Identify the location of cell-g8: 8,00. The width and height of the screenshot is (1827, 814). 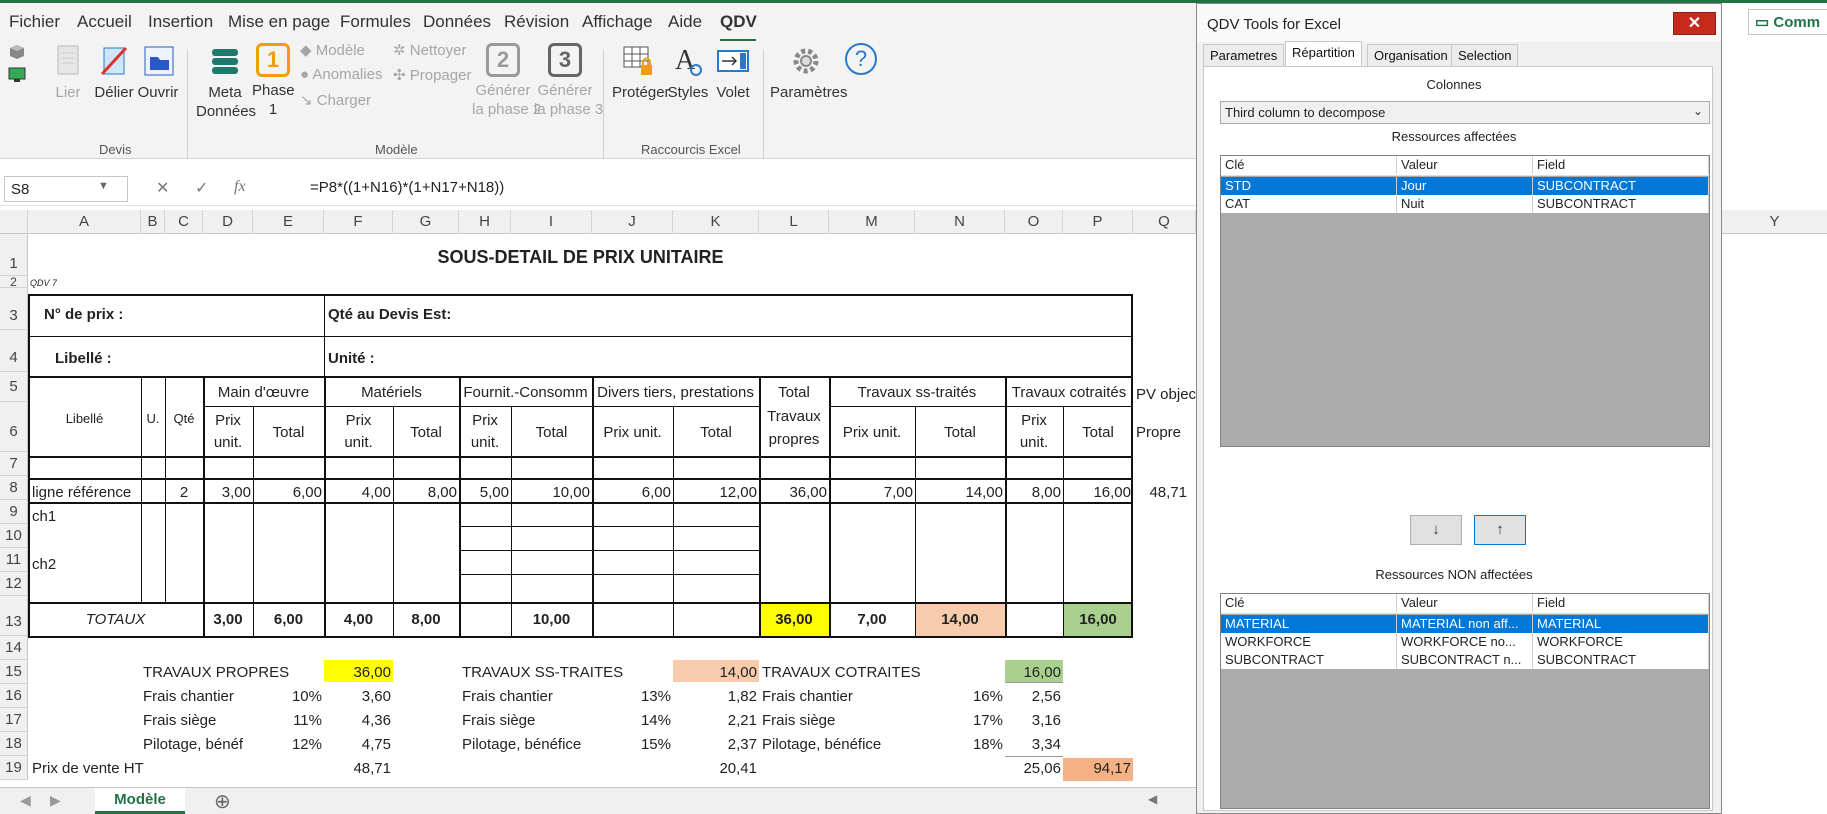
(426, 493).